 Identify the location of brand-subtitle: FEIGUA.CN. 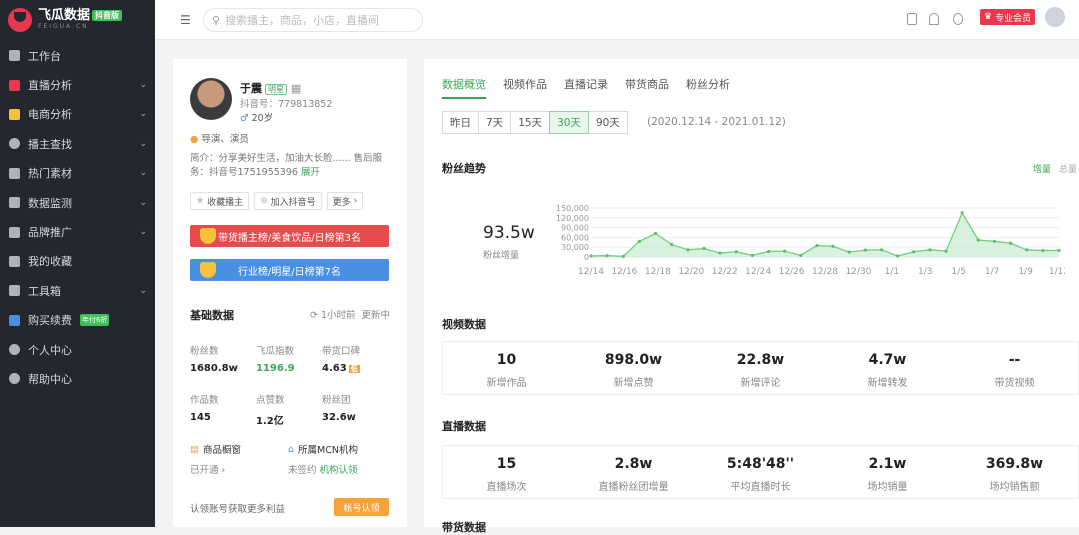
(63, 26).